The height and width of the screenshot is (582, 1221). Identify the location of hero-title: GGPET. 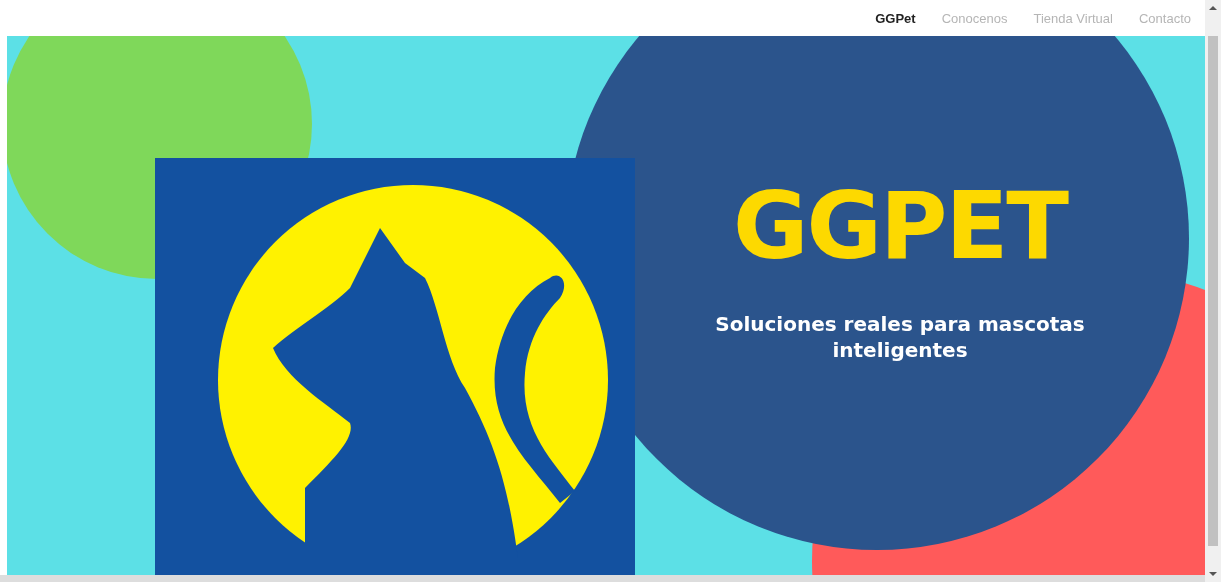
(900, 227).